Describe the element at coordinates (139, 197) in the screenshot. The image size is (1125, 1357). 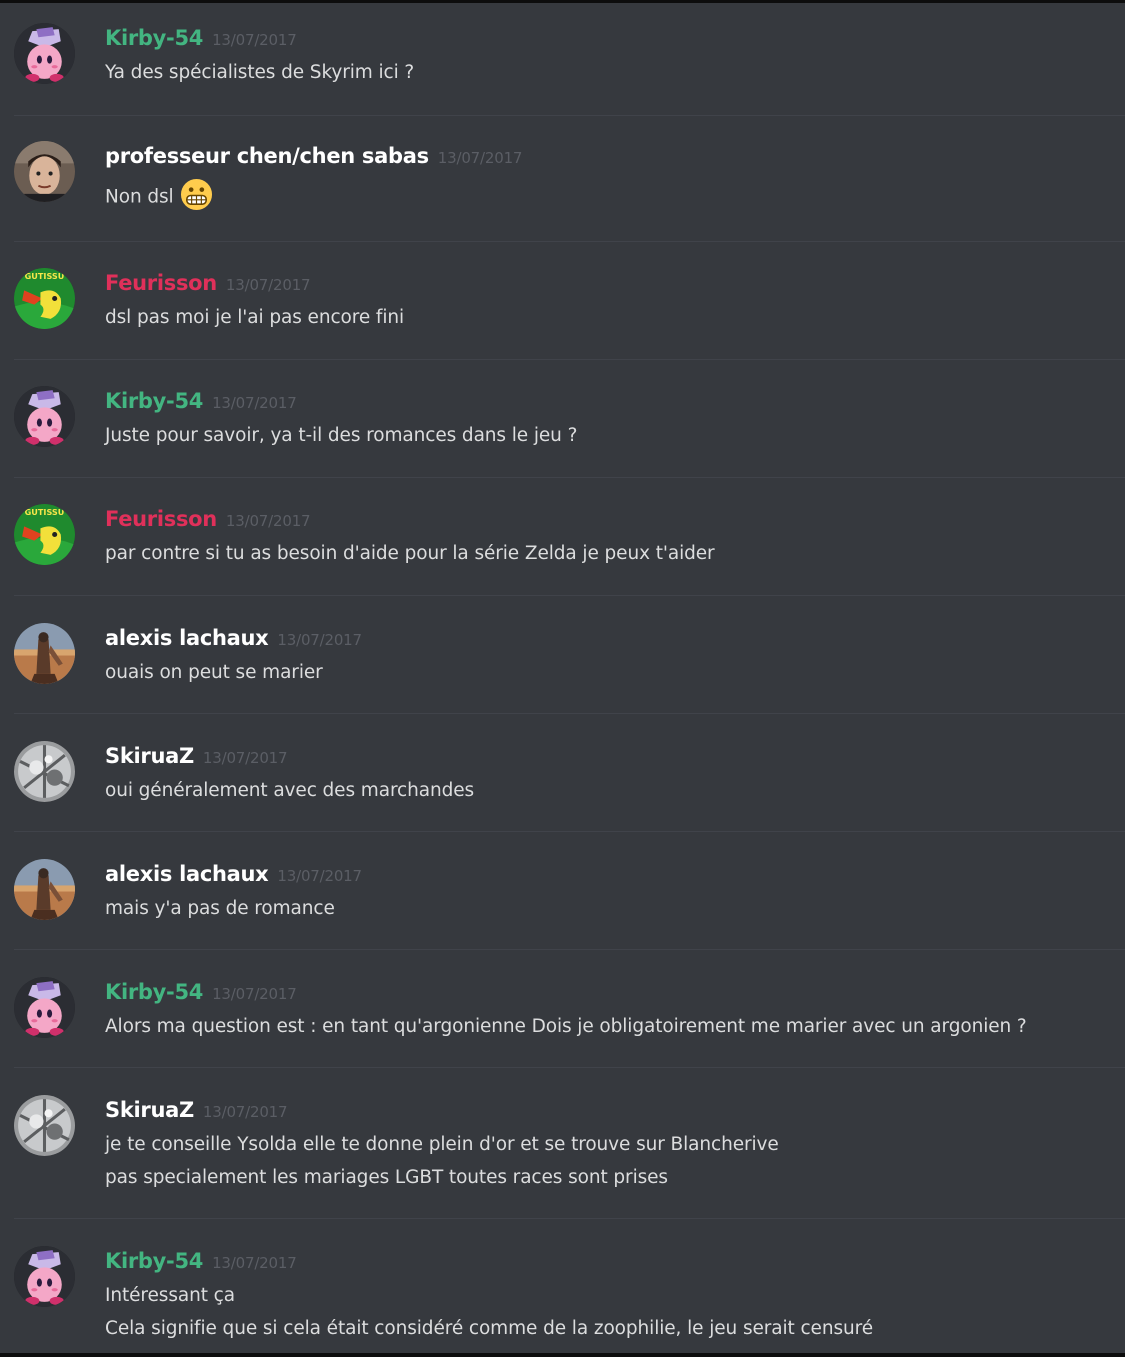
I see `message-text: Non dsl` at that location.